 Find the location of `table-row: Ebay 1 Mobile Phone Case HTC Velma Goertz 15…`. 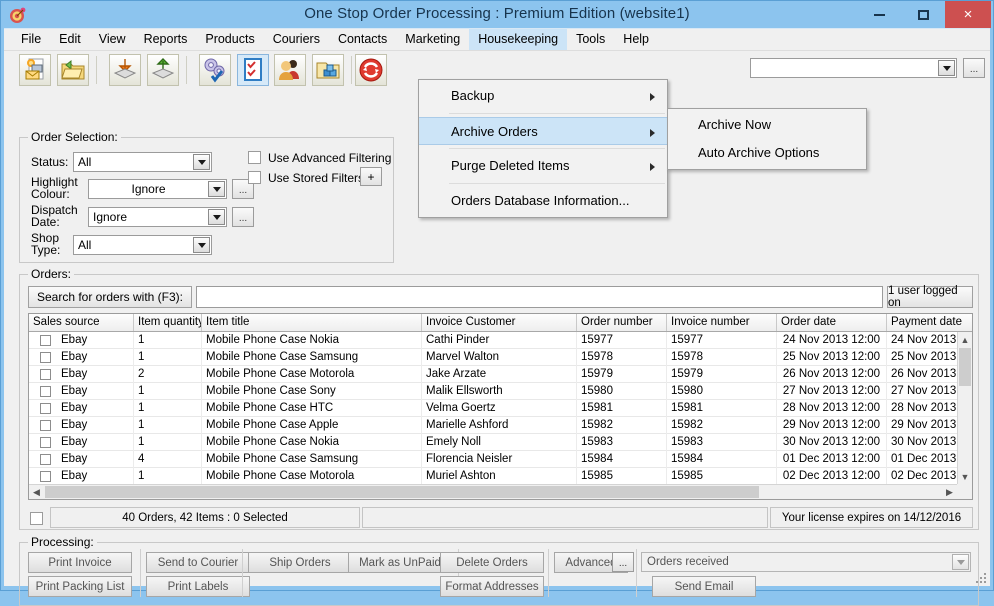

table-row: Ebay 1 Mobile Phone Case HTC Velma Goertz 15… is located at coordinates (500, 408).